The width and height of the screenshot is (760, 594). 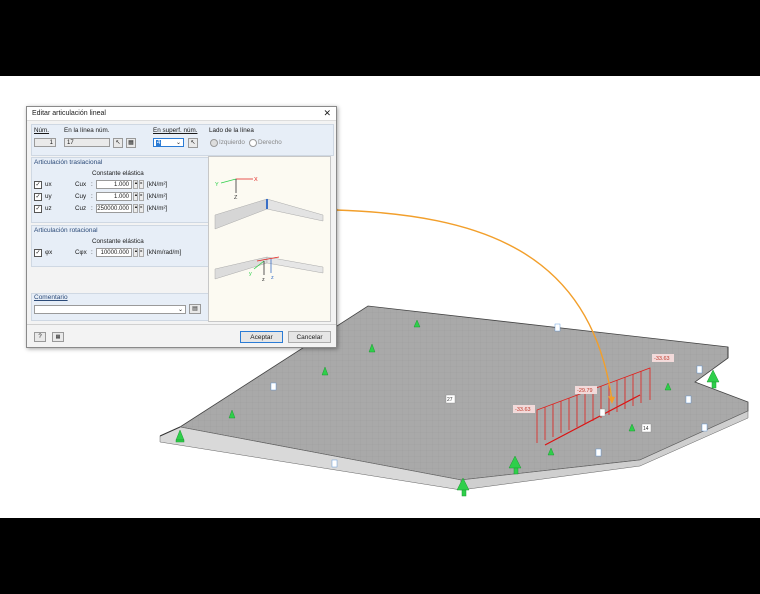 I want to click on cphix-spinner: ▲▼, so click(x=137, y=252).